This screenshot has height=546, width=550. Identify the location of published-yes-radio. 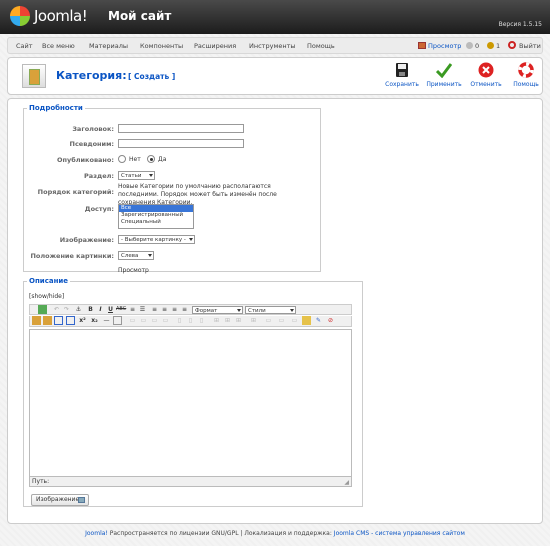
(151, 159).